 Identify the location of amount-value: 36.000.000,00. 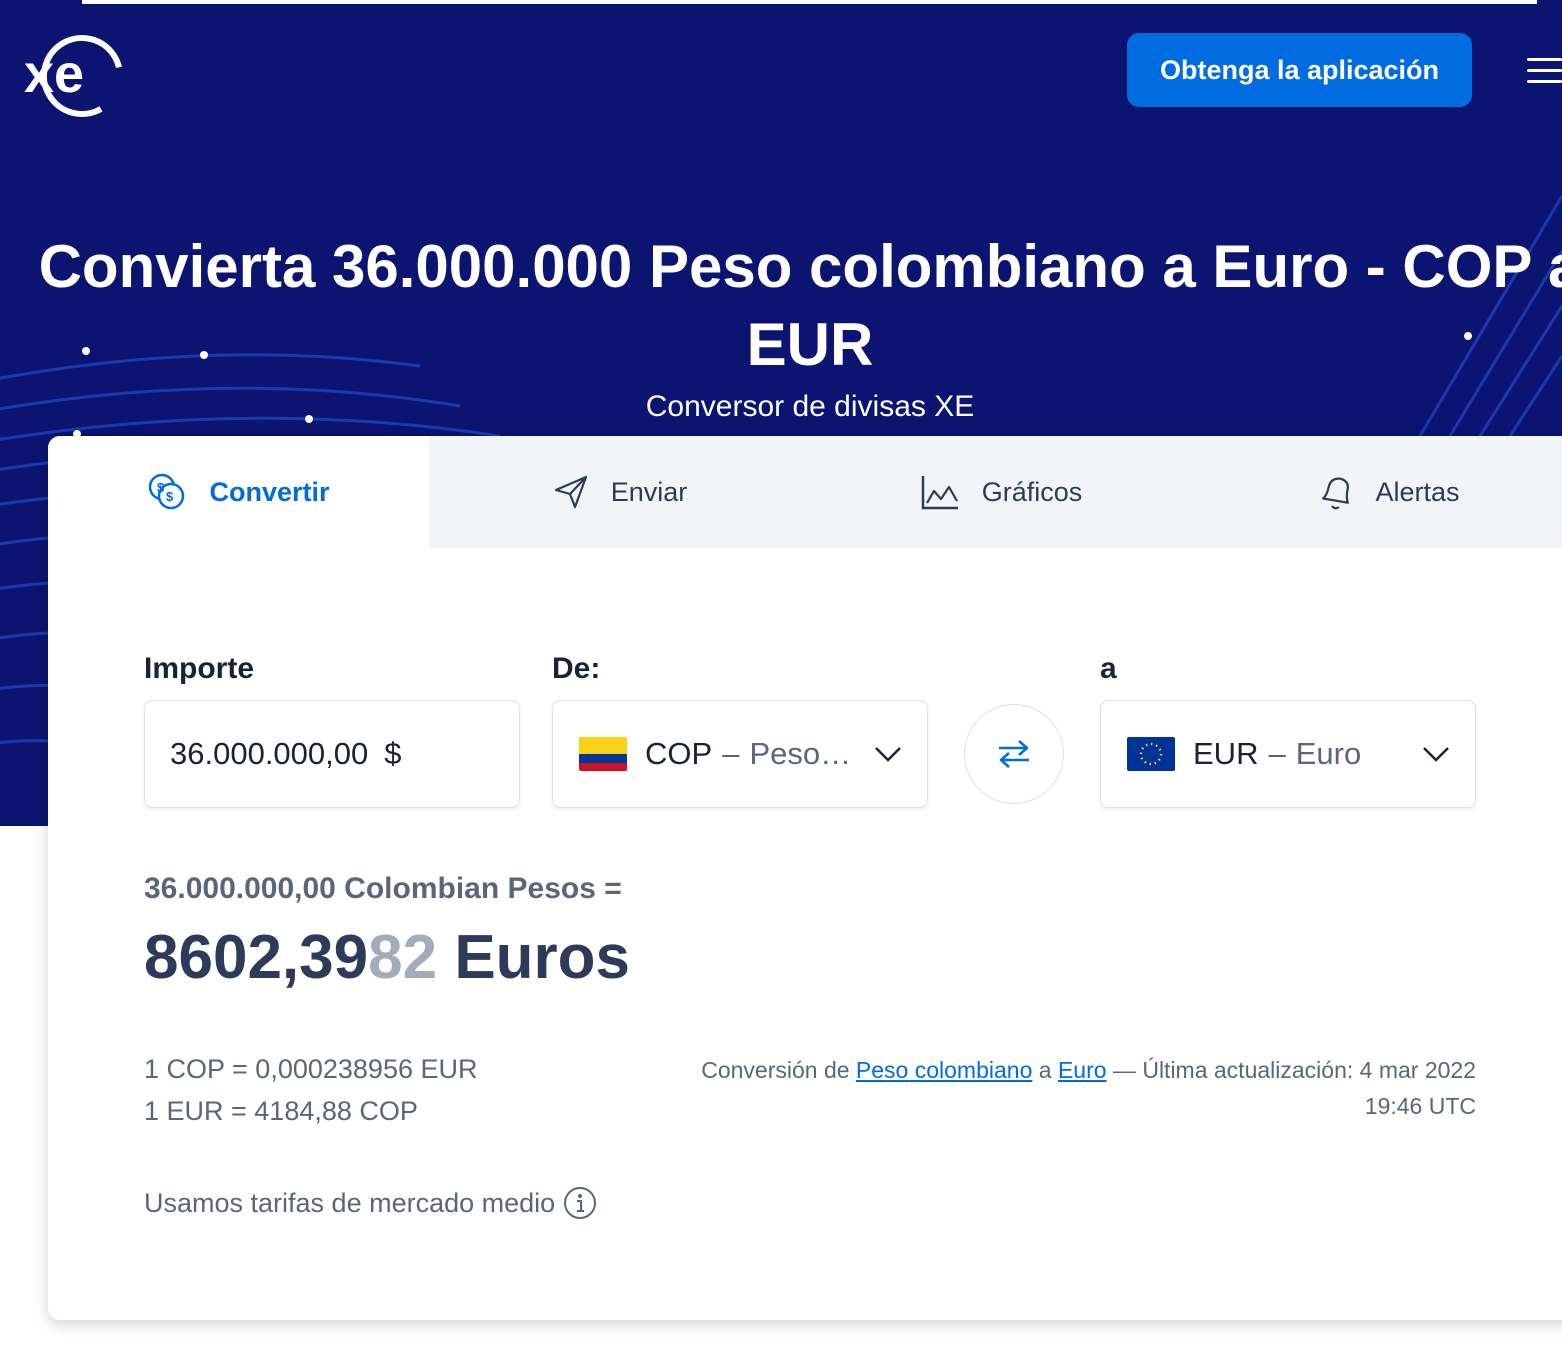
(269, 753).